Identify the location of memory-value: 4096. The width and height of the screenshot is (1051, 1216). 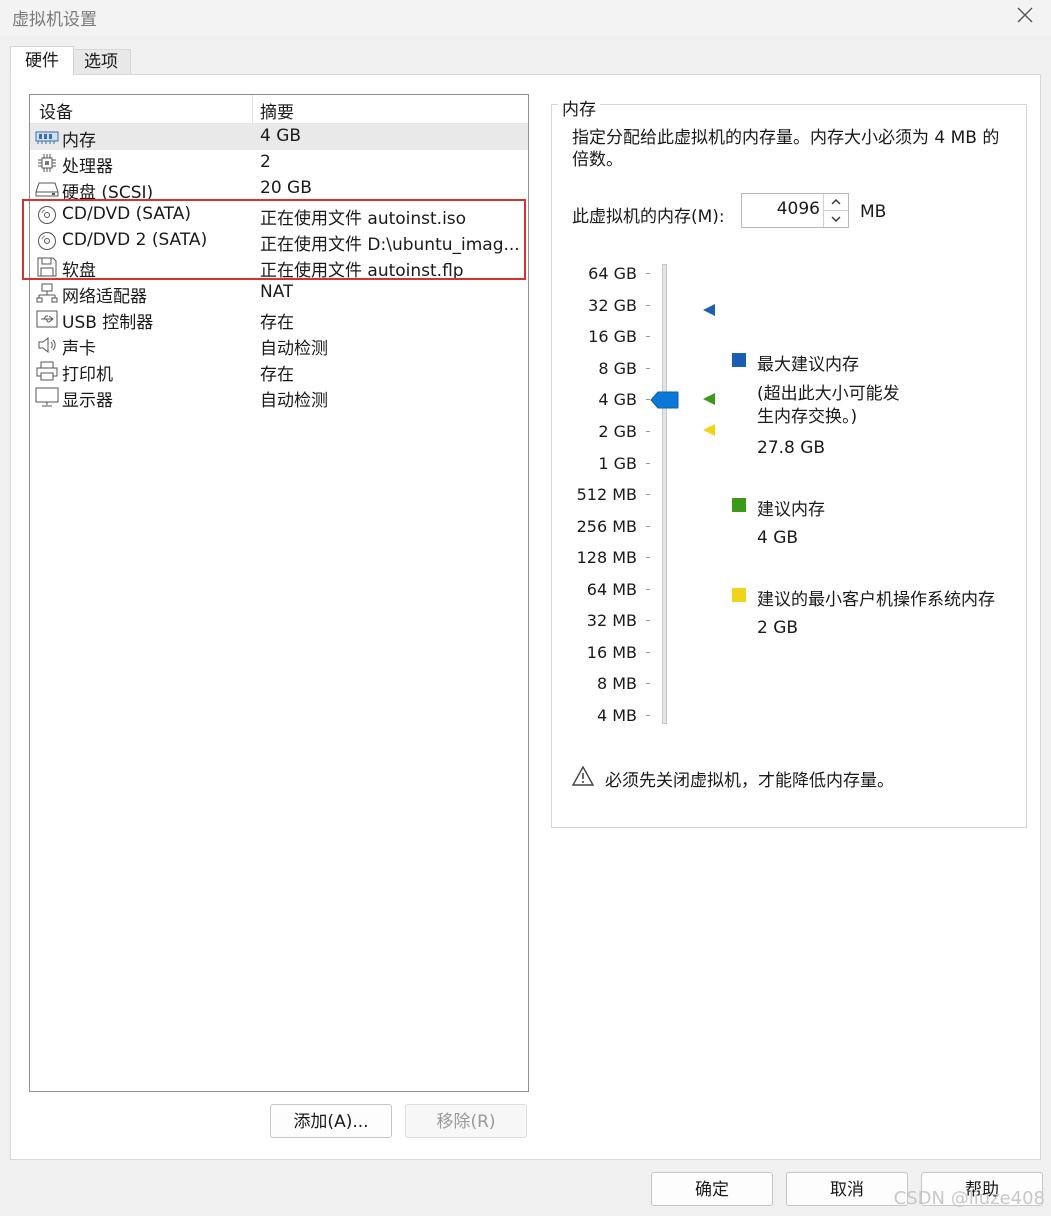
(798, 209).